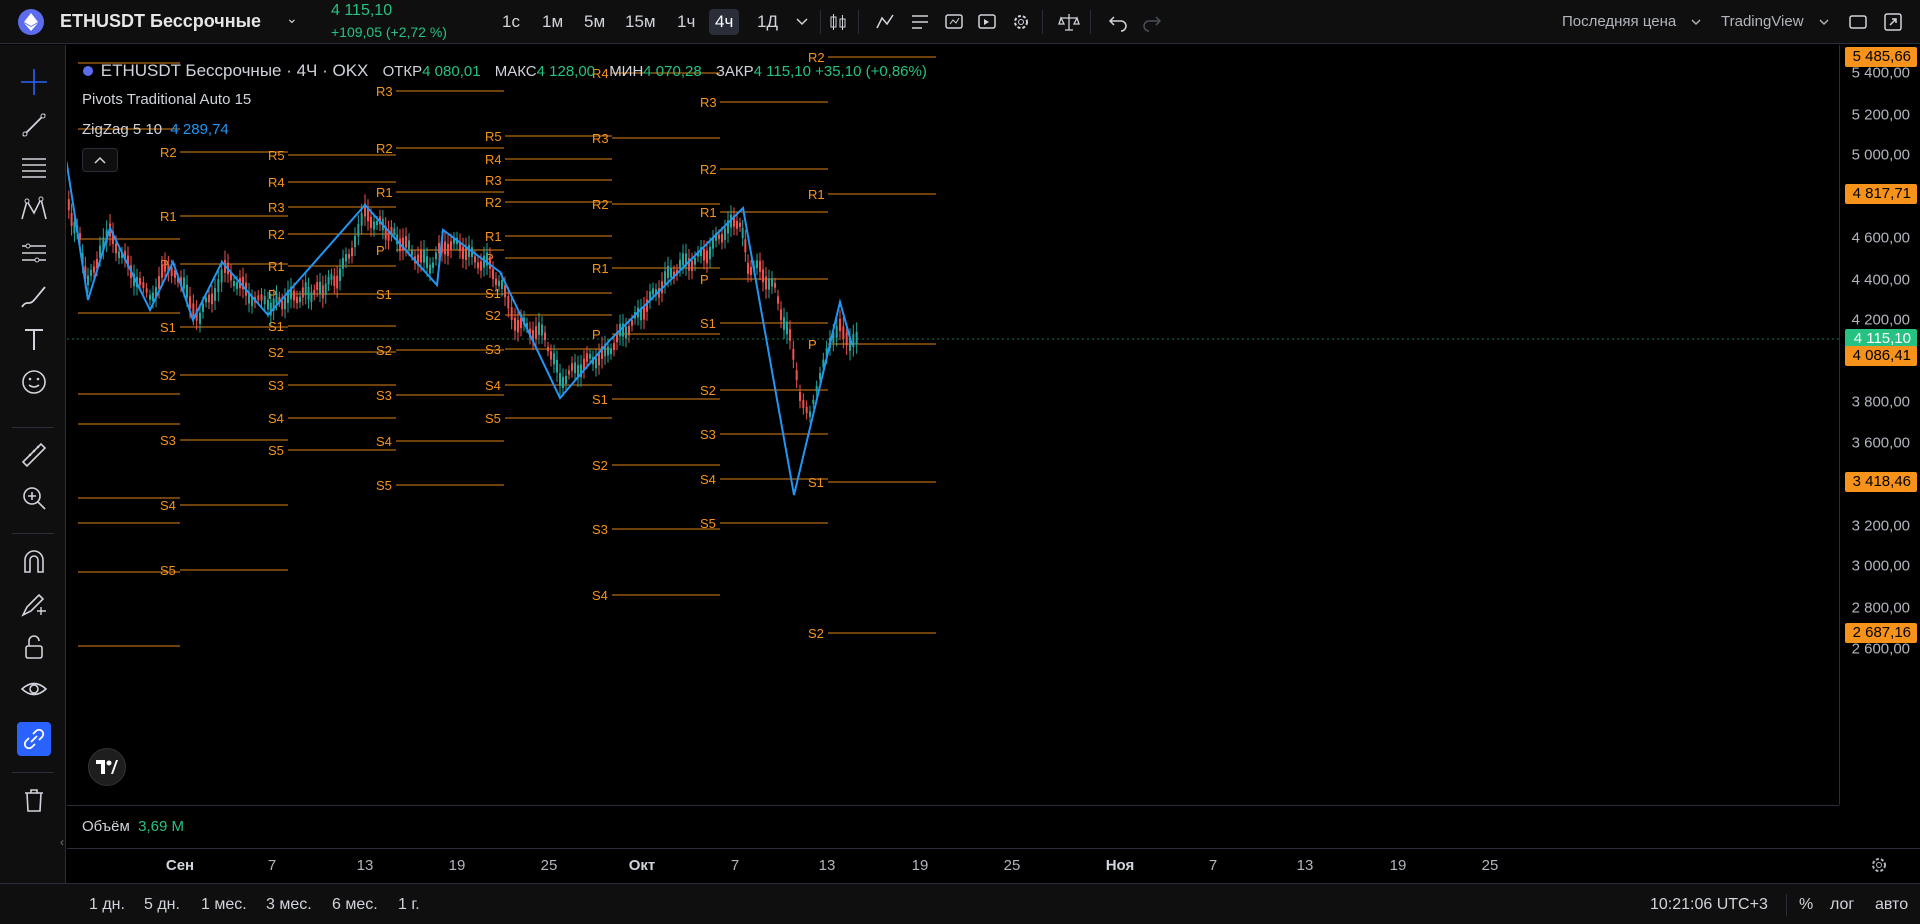 The height and width of the screenshot is (924, 1920). Describe the element at coordinates (34, 689) in the screenshot. I see `eye-icon` at that location.